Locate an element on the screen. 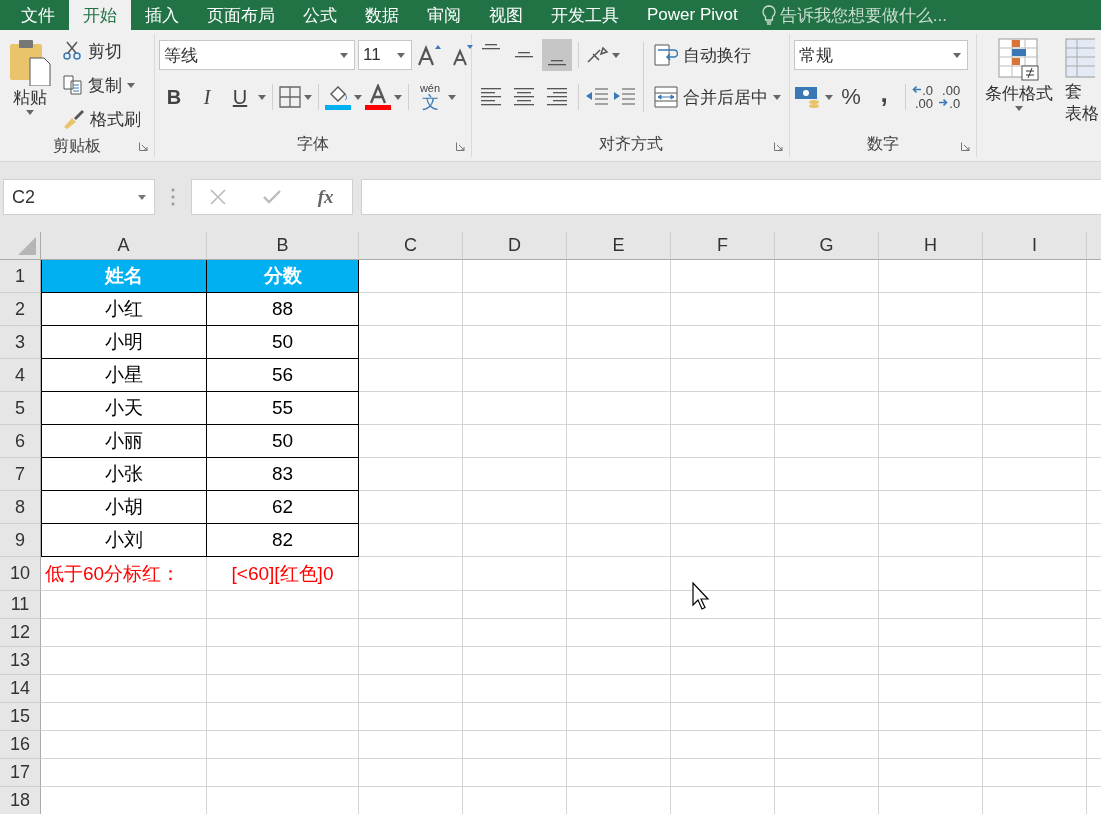 The height and width of the screenshot is (814, 1101). row-header: 13 is located at coordinates (20, 661).